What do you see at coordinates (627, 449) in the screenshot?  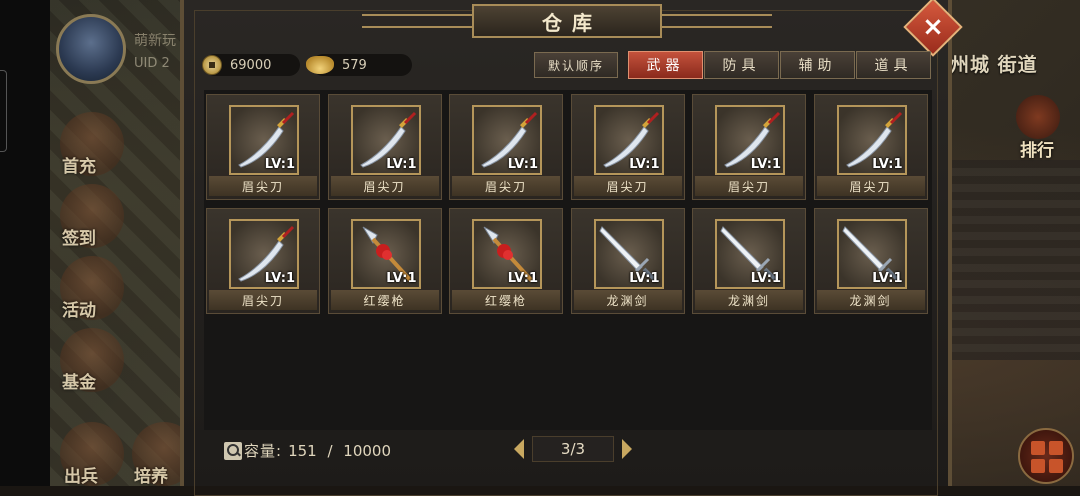 I see `next-page-icon` at bounding box center [627, 449].